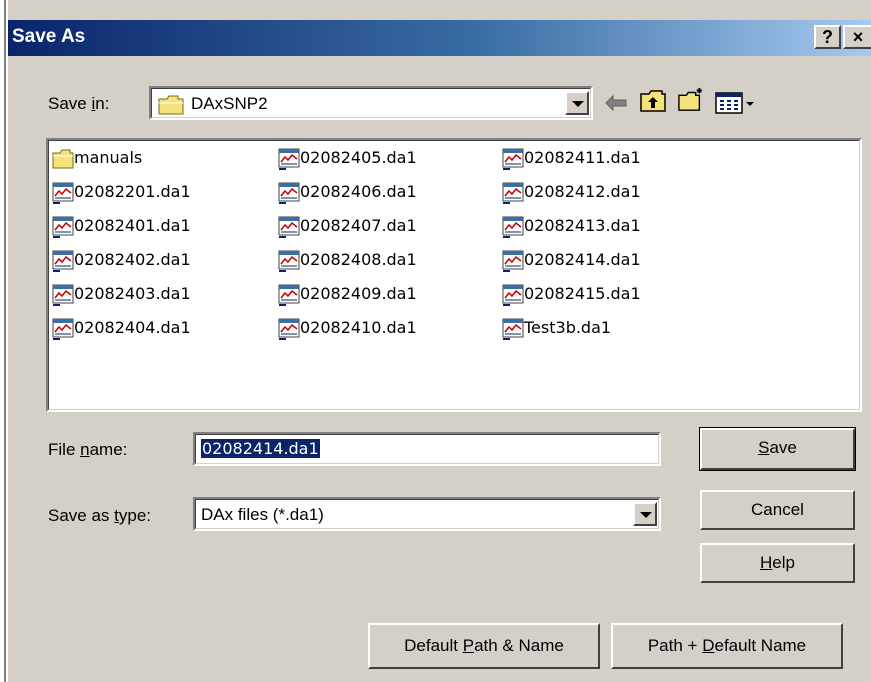  Describe the element at coordinates (132, 327) in the screenshot. I see `file-name-text: 02082404.da1` at that location.